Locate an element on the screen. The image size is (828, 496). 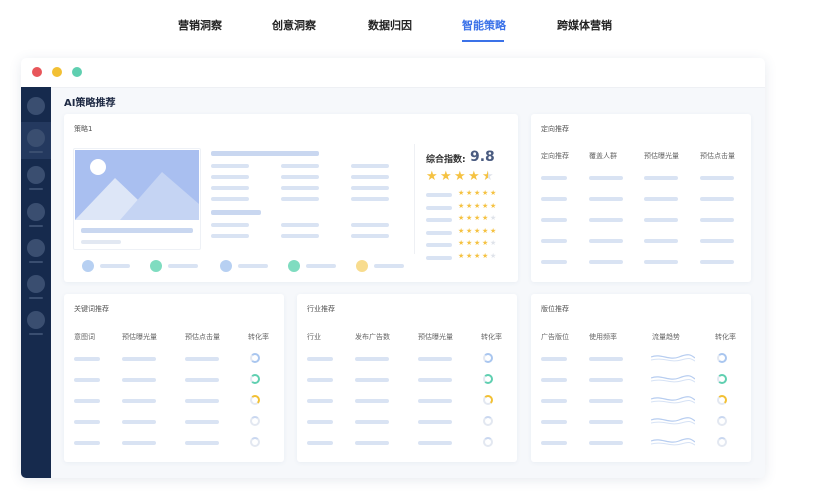
sidebar-item-5-label is located at coordinates (36, 262).